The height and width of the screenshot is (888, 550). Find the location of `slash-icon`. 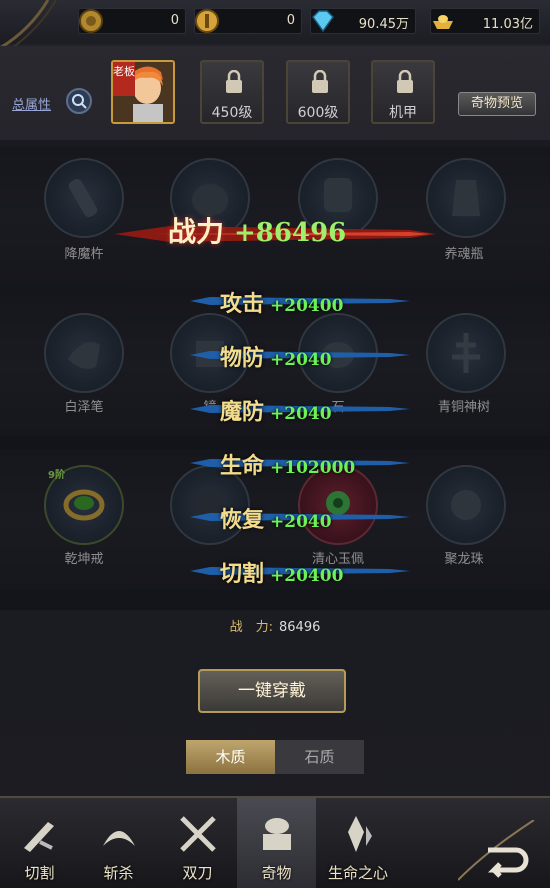

slash-icon is located at coordinates (119, 838).